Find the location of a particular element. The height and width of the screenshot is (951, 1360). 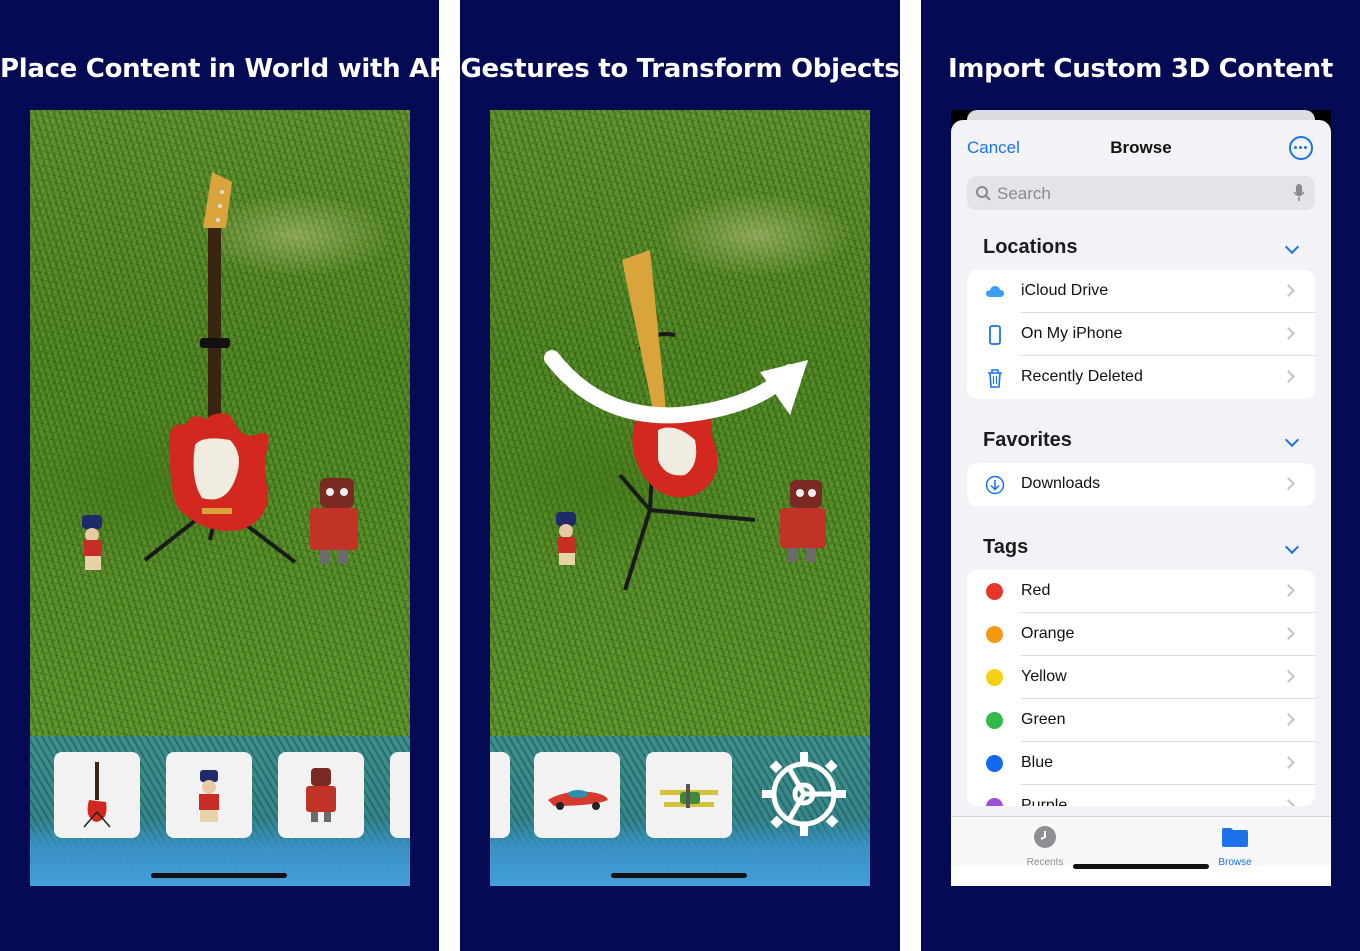

favorites-header: Favorites is located at coordinates (1027, 440).